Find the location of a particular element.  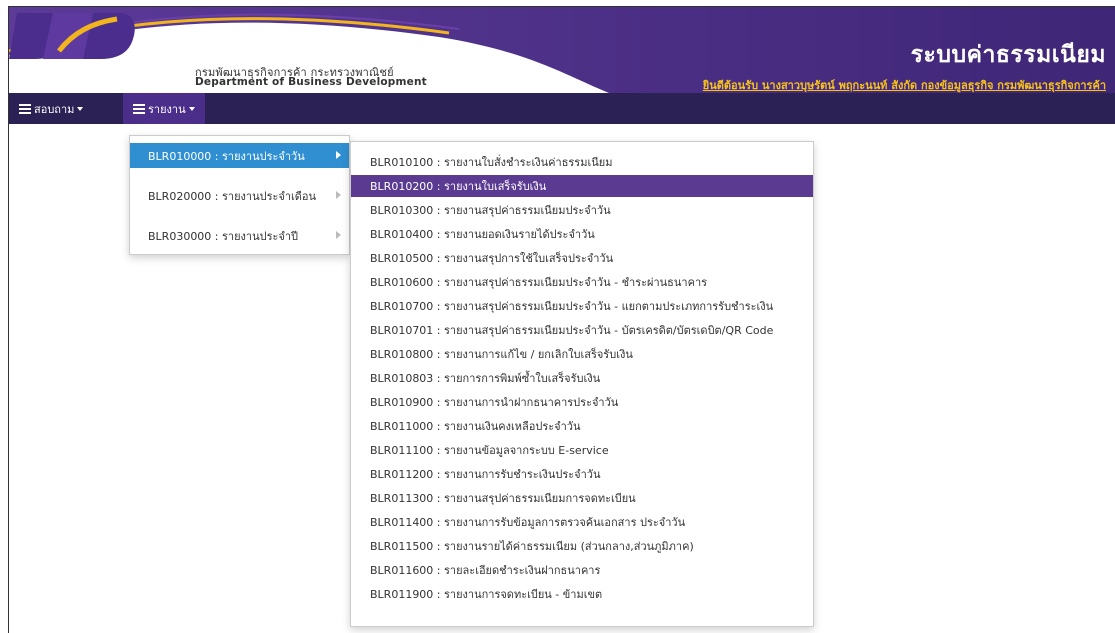

dbd-logo is located at coordinates (72, 36).